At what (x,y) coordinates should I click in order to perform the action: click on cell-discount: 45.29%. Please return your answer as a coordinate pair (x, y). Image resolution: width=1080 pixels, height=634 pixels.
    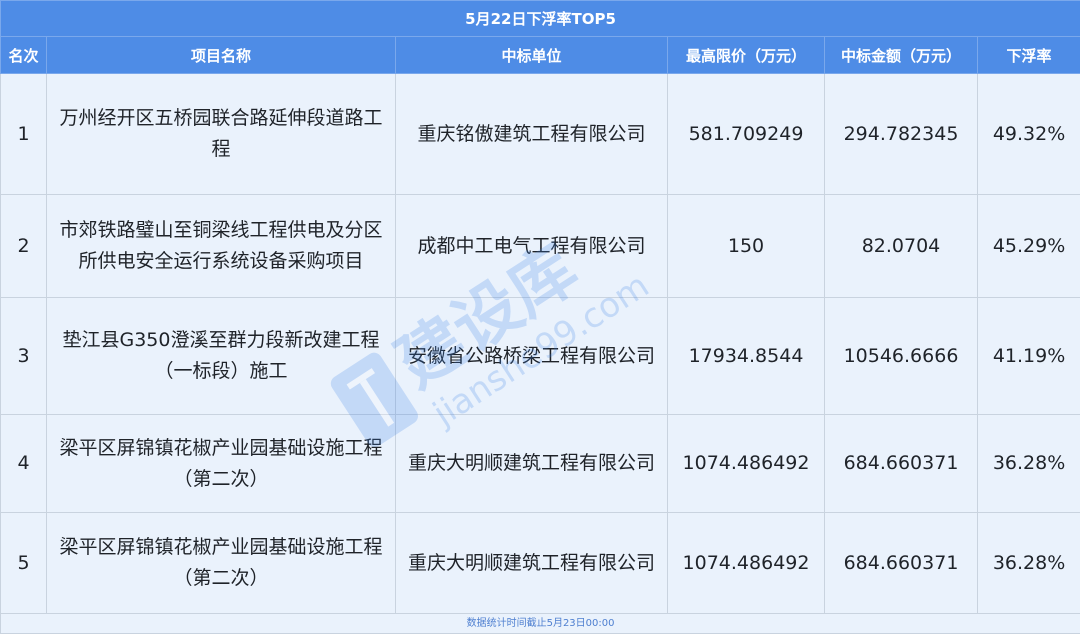
    Looking at the image, I should click on (1029, 246).